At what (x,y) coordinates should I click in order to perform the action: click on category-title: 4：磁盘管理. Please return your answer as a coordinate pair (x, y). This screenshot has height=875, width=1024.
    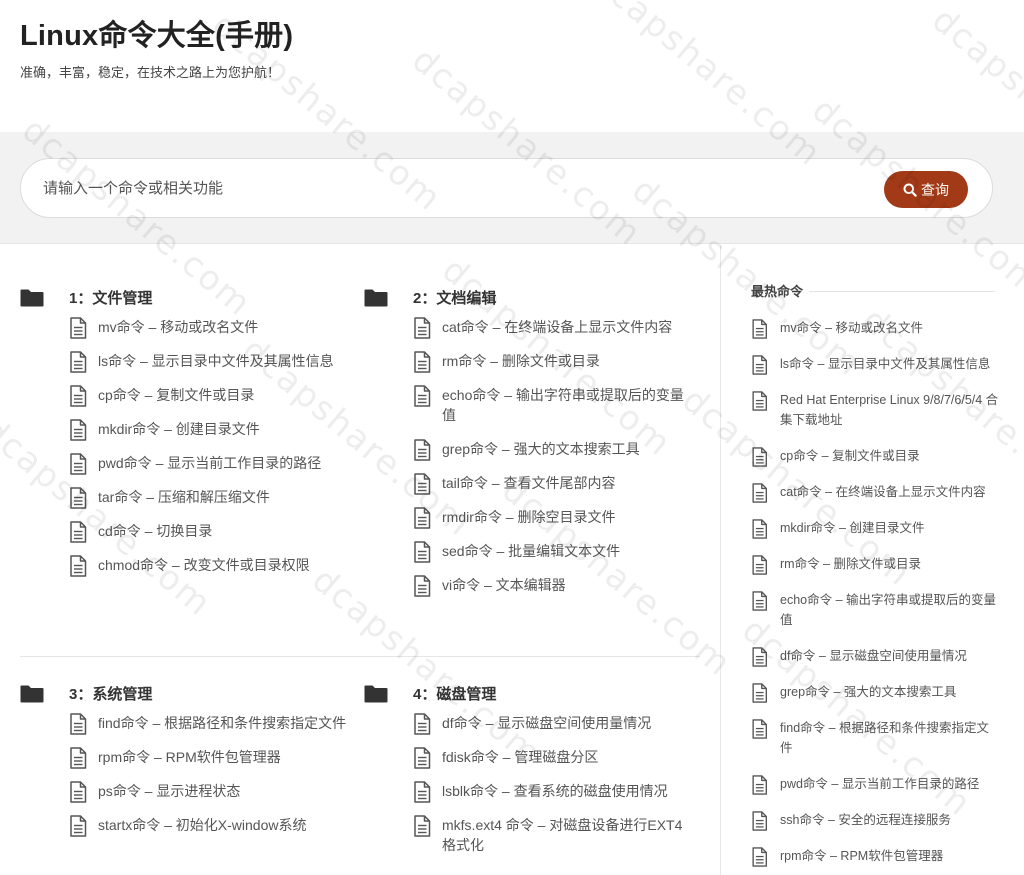
    Looking at the image, I should click on (454, 693).